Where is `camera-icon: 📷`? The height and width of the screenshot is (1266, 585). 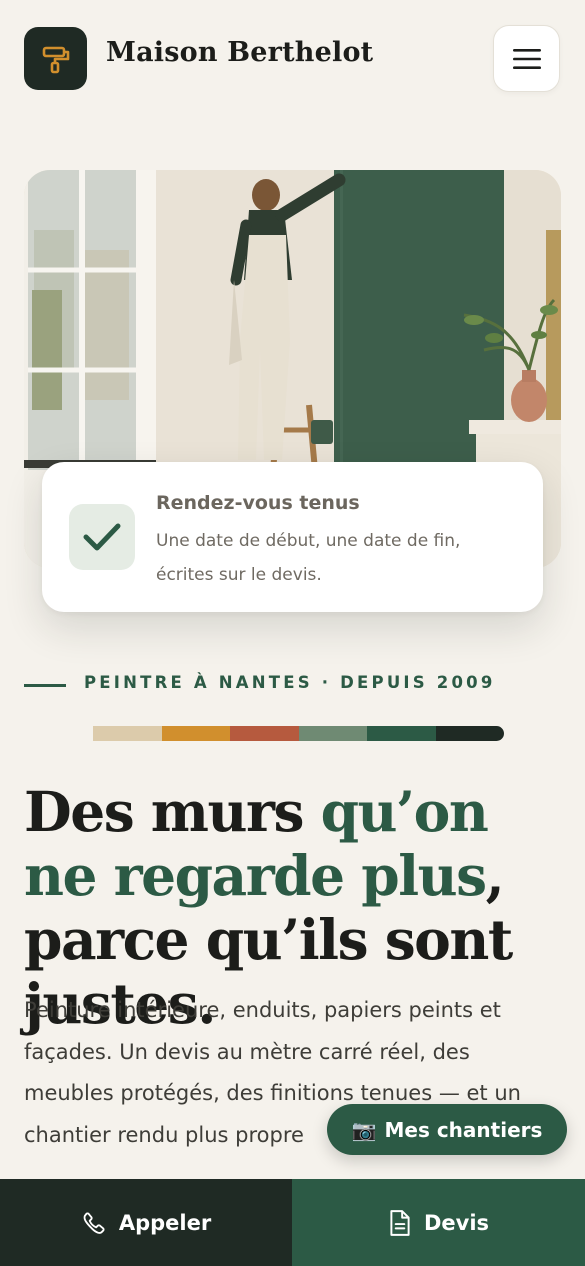 camera-icon: 📷 is located at coordinates (364, 1129).